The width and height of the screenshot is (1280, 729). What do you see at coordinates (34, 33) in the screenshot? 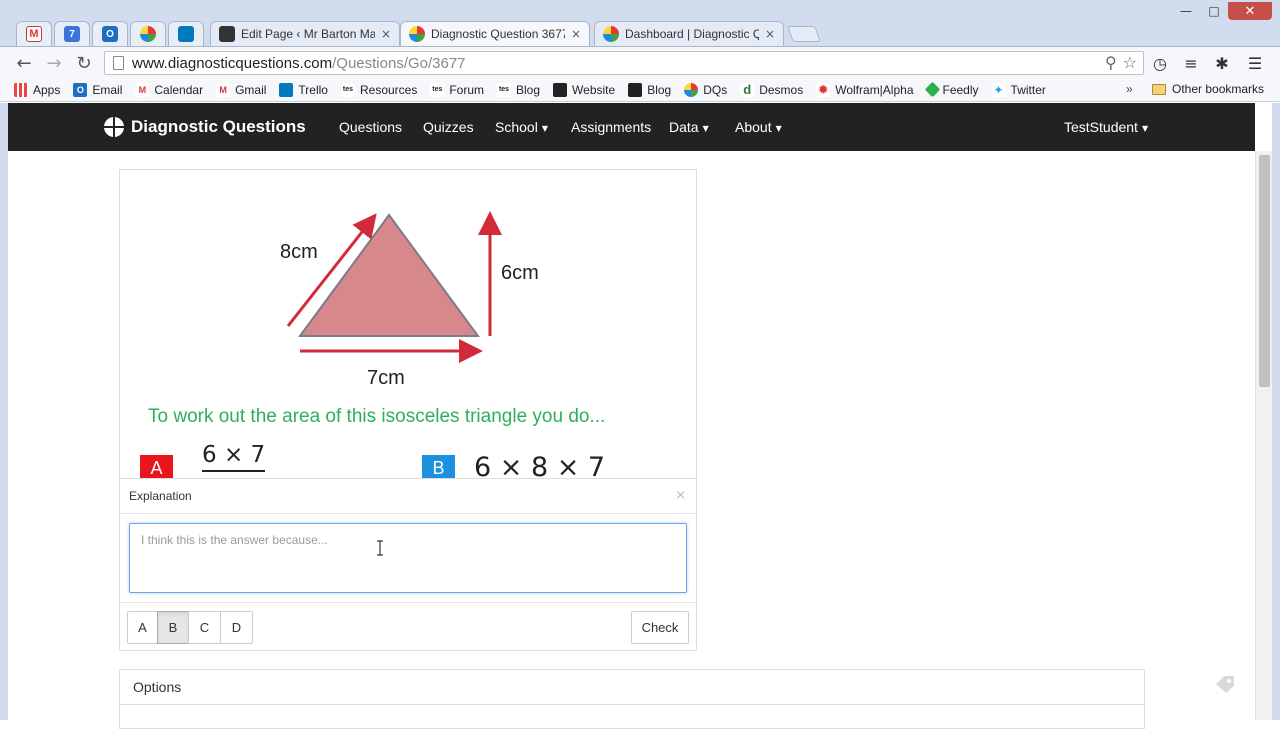
I see `pinned-tab-gmail: M` at bounding box center [34, 33].